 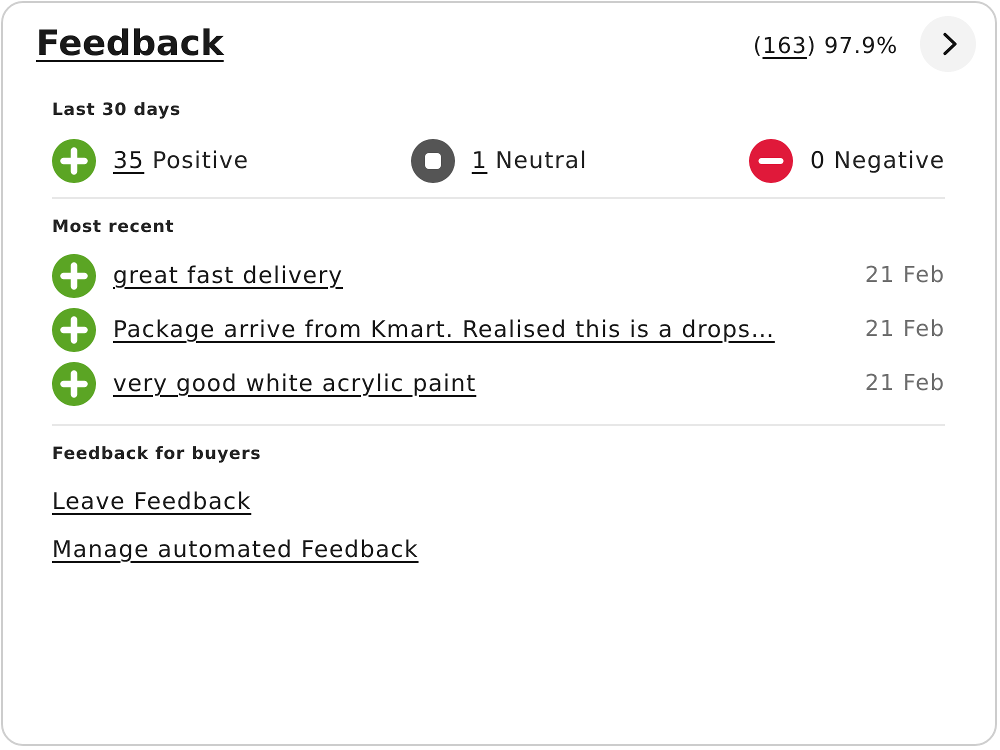 What do you see at coordinates (200, 161) in the screenshot?
I see `rating-label: Positive` at bounding box center [200, 161].